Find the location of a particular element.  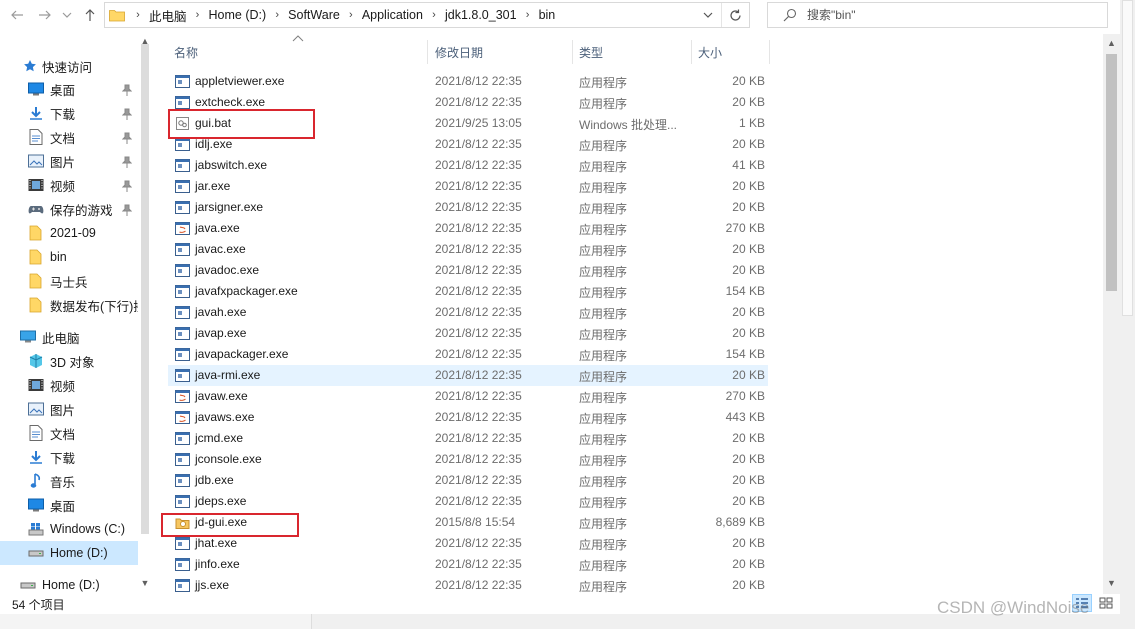

file-row: javah.exe 2021/8/12 22:35 应用程序 20 KB is located at coordinates (468, 312).